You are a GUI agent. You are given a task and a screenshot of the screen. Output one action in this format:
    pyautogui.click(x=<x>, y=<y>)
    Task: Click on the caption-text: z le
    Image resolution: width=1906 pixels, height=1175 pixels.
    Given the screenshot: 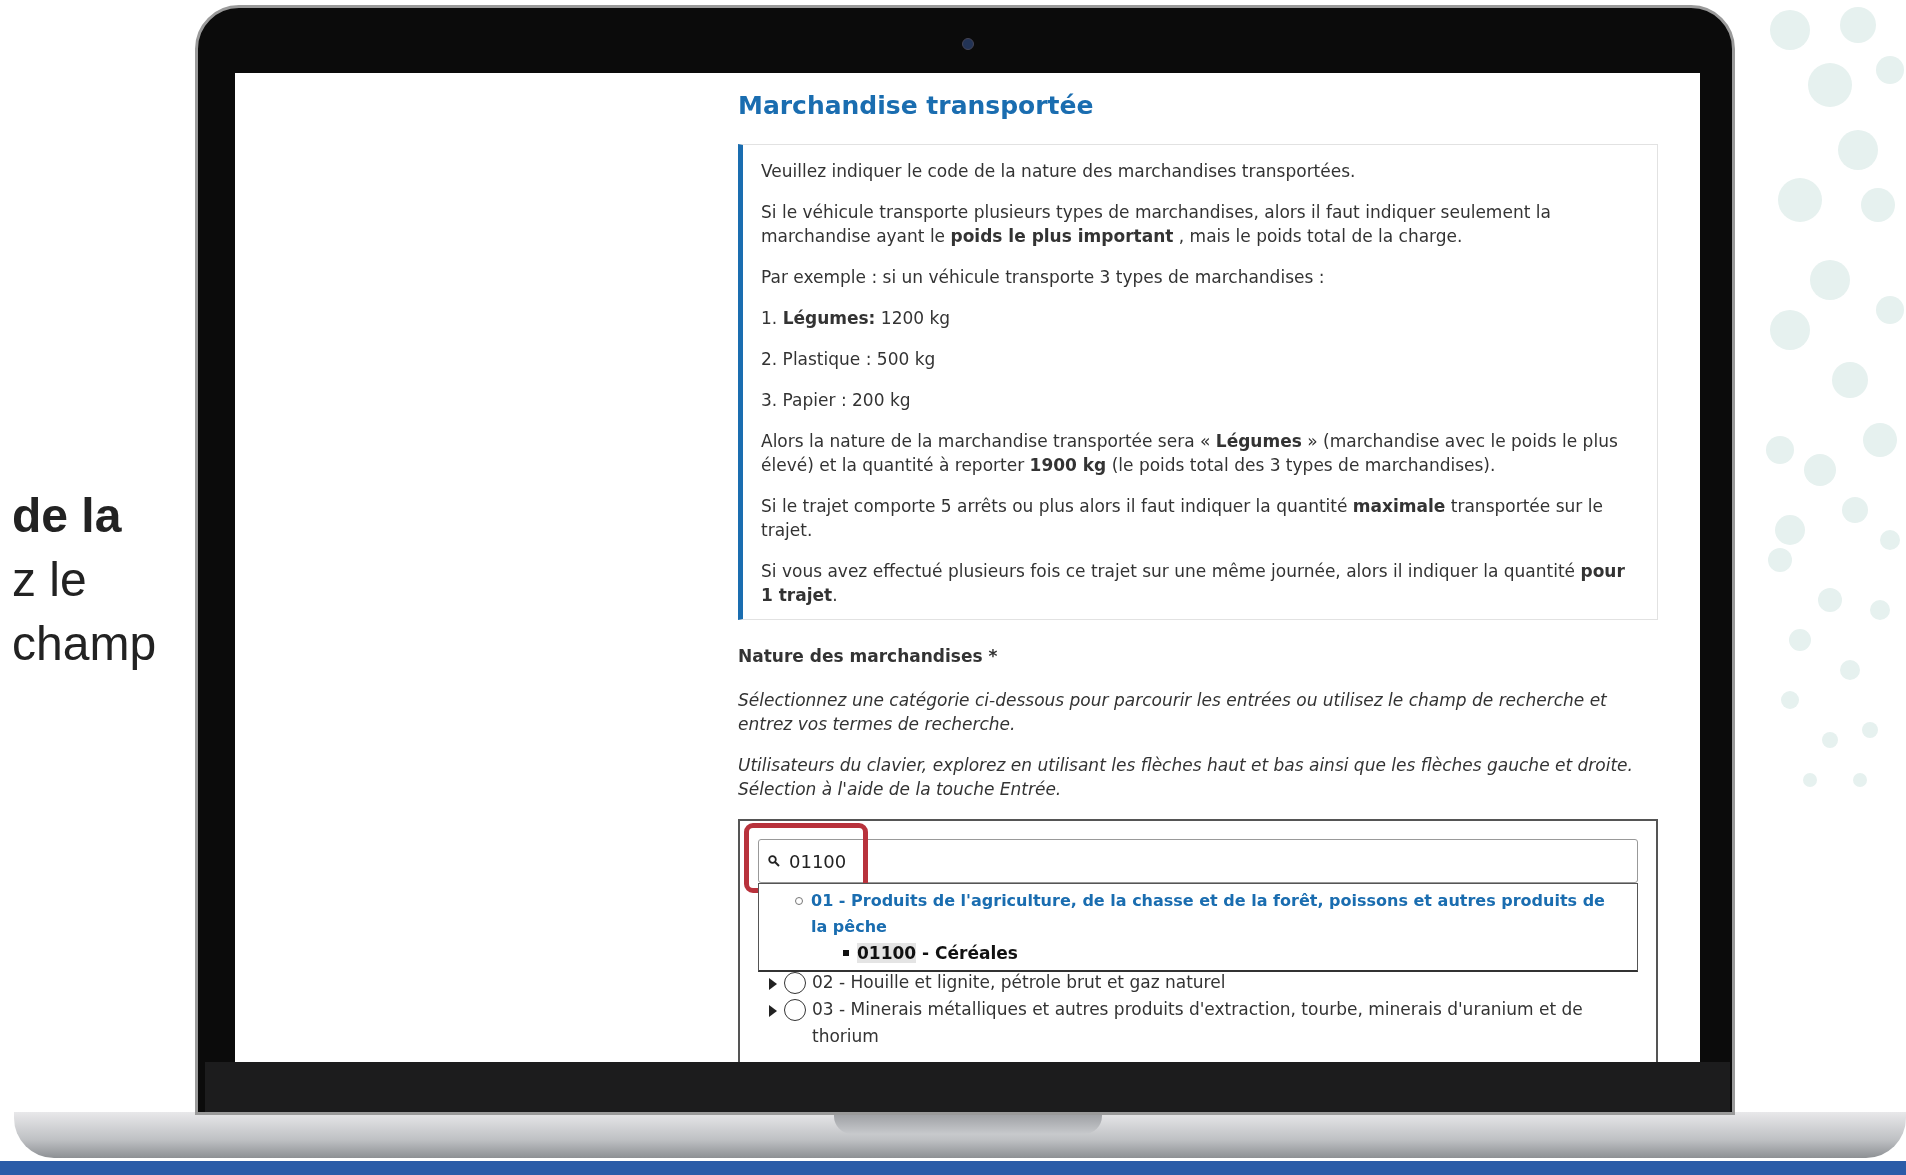 What is the action you would take?
    pyautogui.click(x=50, y=580)
    